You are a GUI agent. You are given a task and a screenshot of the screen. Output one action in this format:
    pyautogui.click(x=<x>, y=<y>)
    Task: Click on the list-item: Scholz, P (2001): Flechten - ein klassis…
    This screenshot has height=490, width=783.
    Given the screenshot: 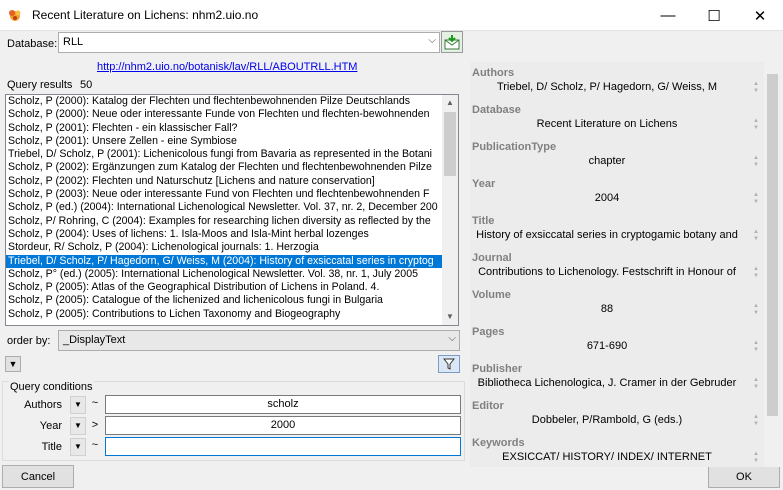 What is the action you would take?
    pyautogui.click(x=225, y=128)
    